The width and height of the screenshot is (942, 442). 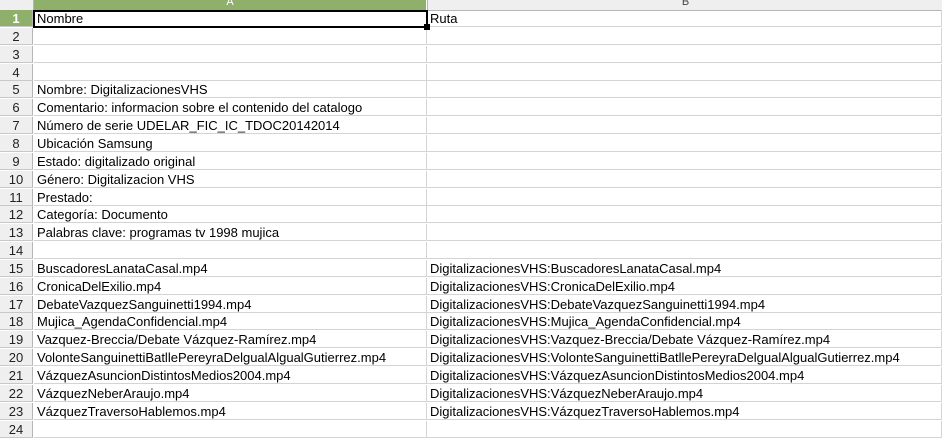 I want to click on table-row: 1 Nombre Ruta, so click(x=471, y=18).